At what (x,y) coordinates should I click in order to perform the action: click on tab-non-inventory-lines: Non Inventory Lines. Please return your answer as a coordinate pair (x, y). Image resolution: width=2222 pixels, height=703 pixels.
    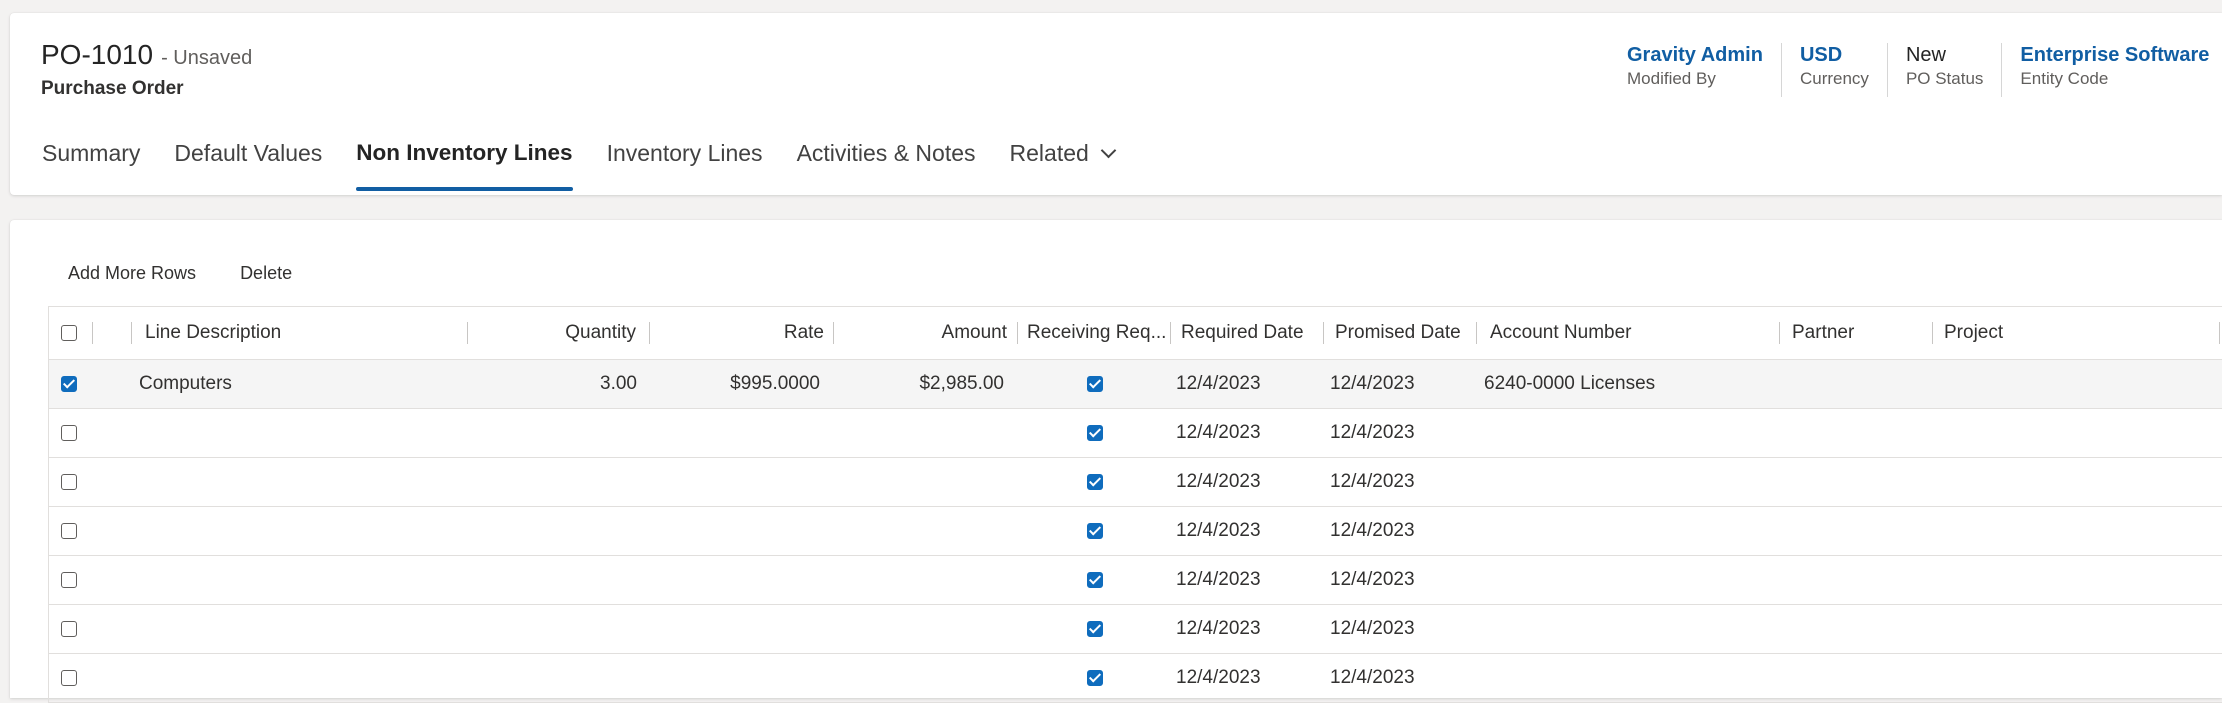
    Looking at the image, I should click on (464, 170).